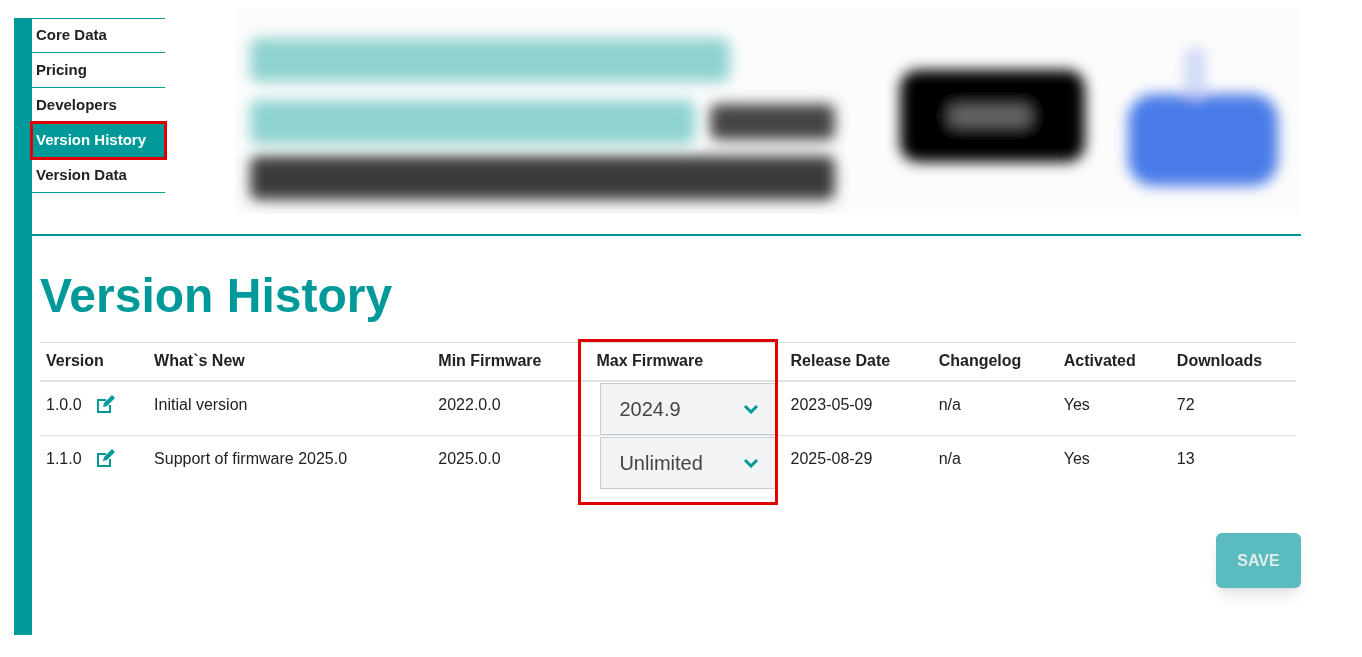  I want to click on column-header: Release Date, so click(840, 361).